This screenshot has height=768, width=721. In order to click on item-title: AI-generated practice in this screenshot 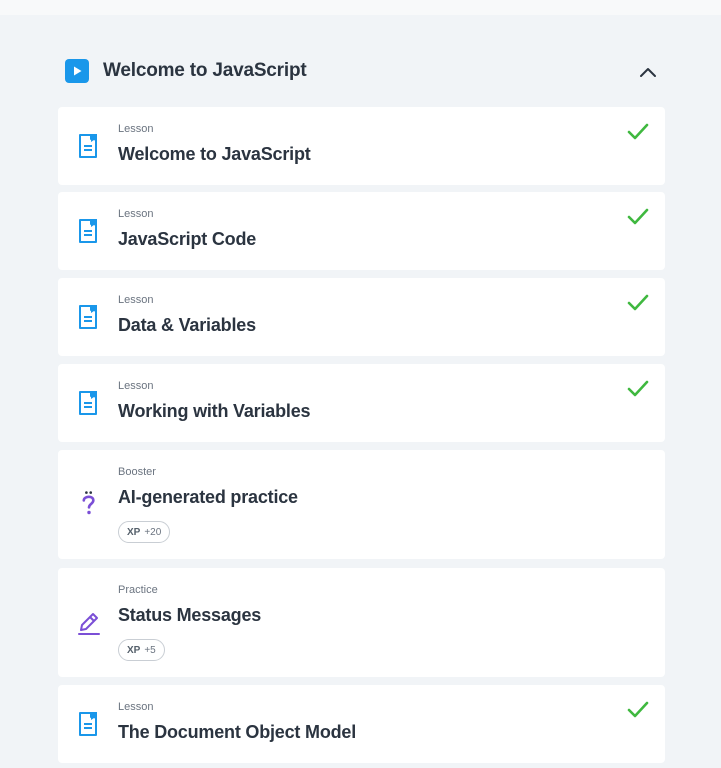, I will do `click(208, 497)`.